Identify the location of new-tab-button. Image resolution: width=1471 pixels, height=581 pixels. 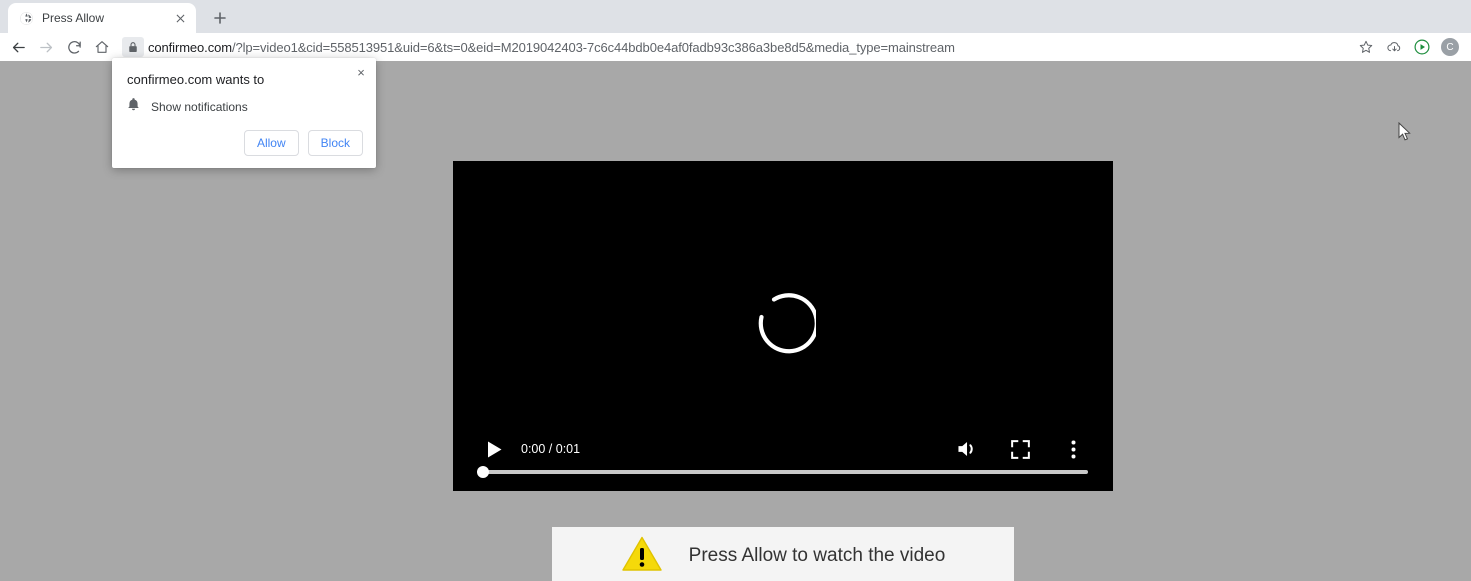
(220, 18).